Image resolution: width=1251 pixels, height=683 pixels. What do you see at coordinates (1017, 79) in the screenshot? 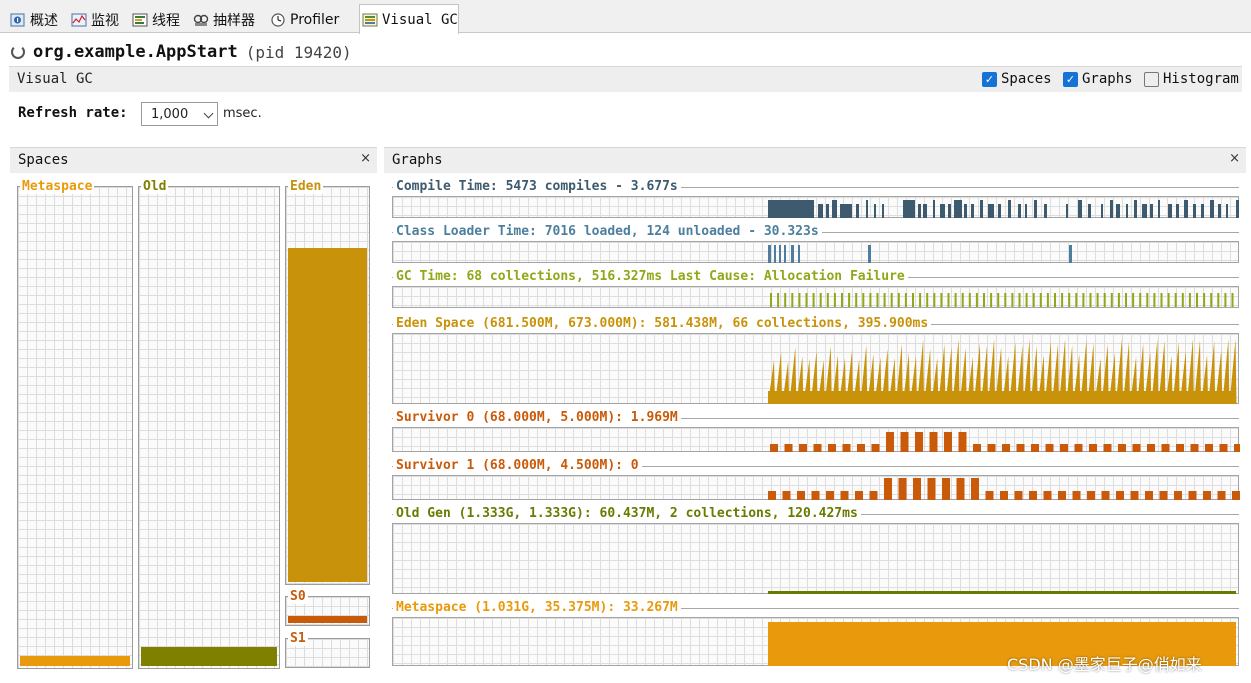
I see `spaces-checkbox: ✓ Spaces` at bounding box center [1017, 79].